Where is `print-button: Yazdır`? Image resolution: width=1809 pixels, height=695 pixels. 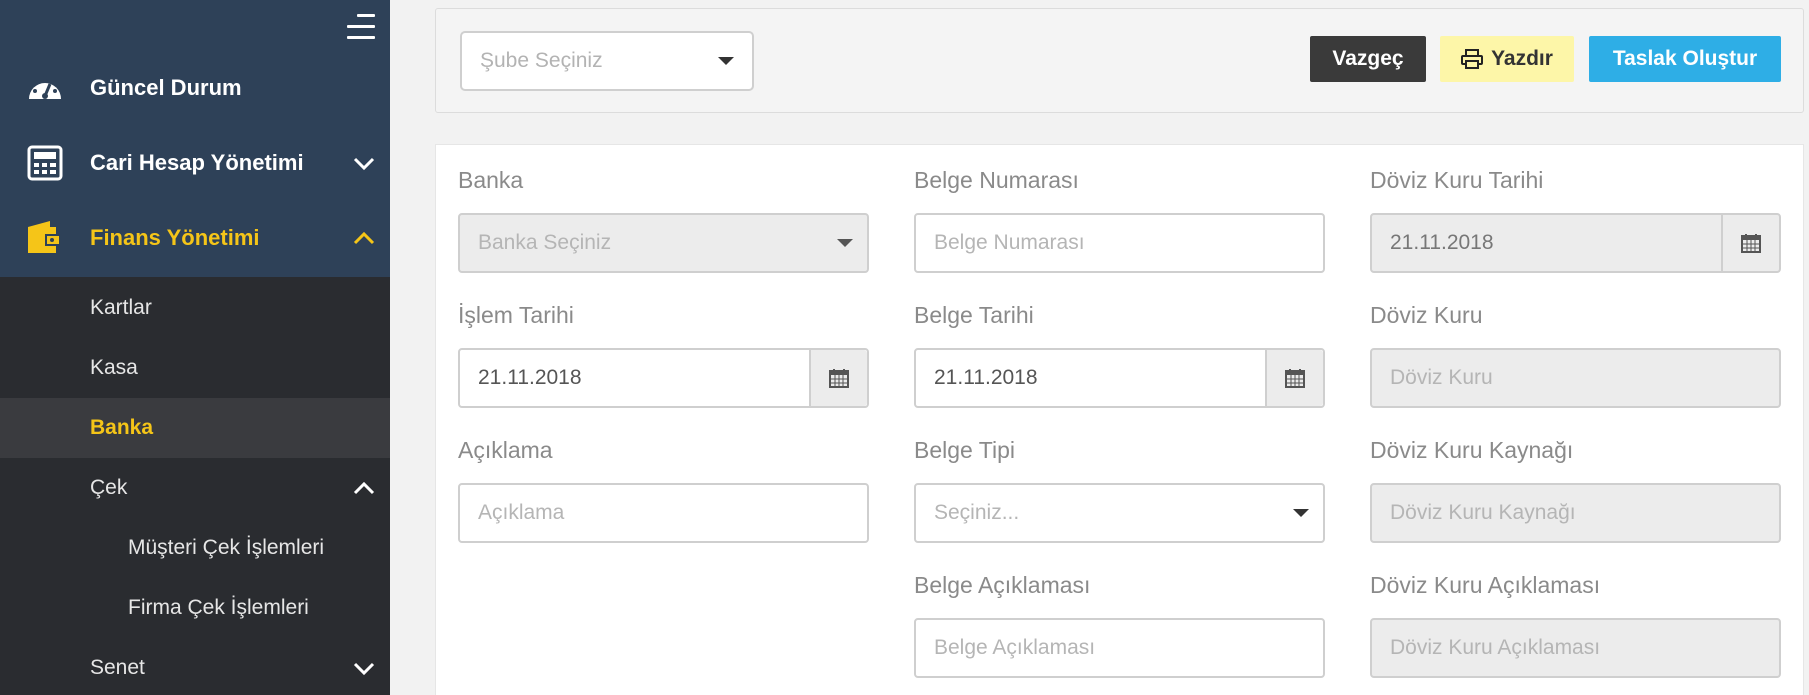
print-button: Yazdır is located at coordinates (1507, 59).